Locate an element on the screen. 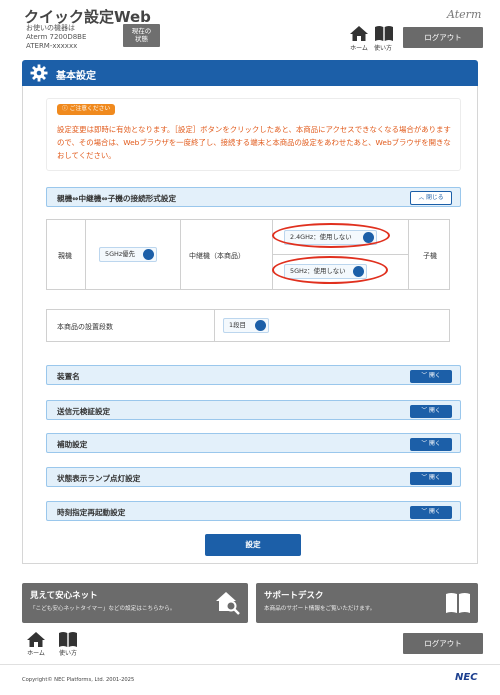 Image resolution: width=500 pixels, height=695 pixels. device-ssid: ATERM-xxxxxx is located at coordinates (52, 46).